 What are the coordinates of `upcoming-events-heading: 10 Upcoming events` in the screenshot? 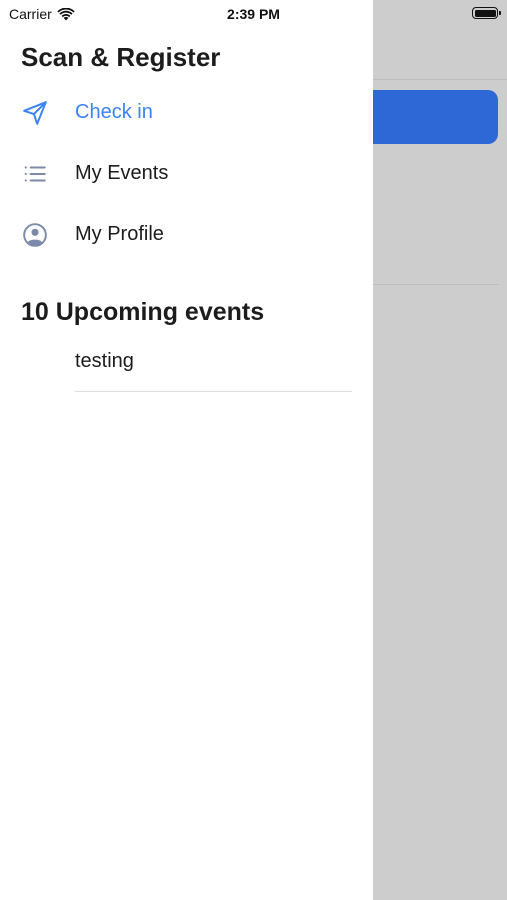 It's located at (143, 312).